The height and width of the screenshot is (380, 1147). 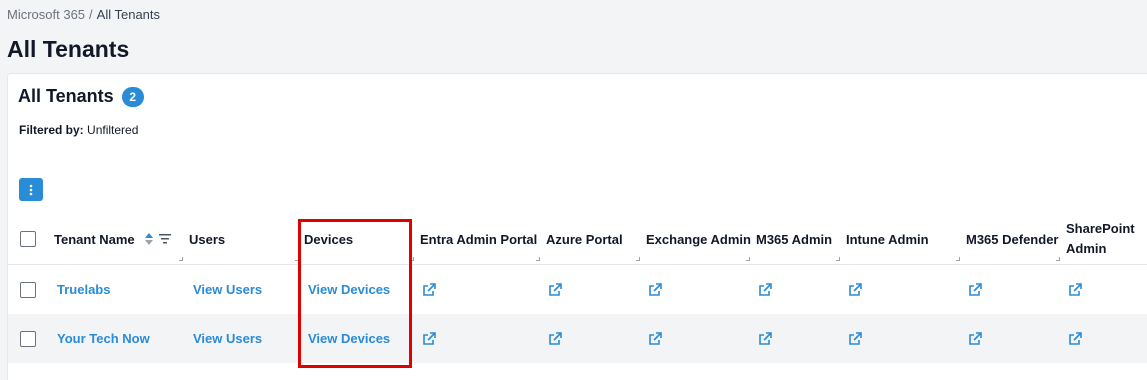 I want to click on breadcrumb-current: All Tenants, so click(x=128, y=14).